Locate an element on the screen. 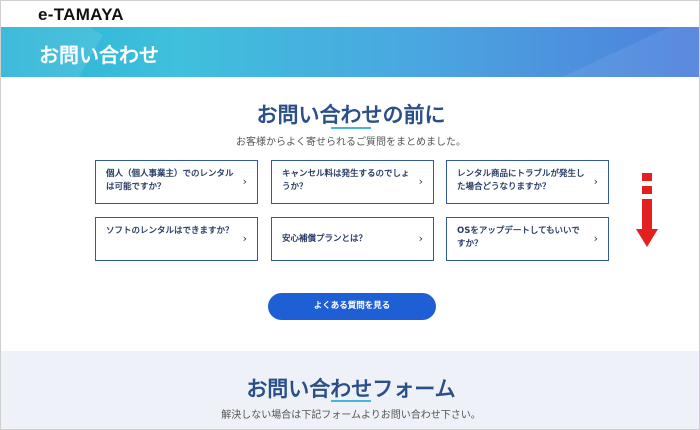 The width and height of the screenshot is (700, 430). faq-more-button: よくある質問を見る is located at coordinates (352, 306).